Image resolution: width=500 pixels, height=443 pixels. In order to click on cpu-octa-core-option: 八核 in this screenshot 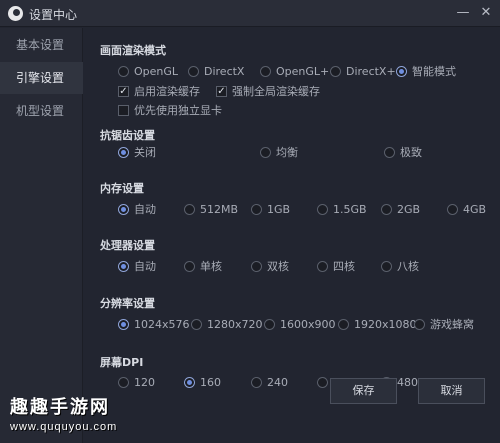, I will do `click(400, 267)`.